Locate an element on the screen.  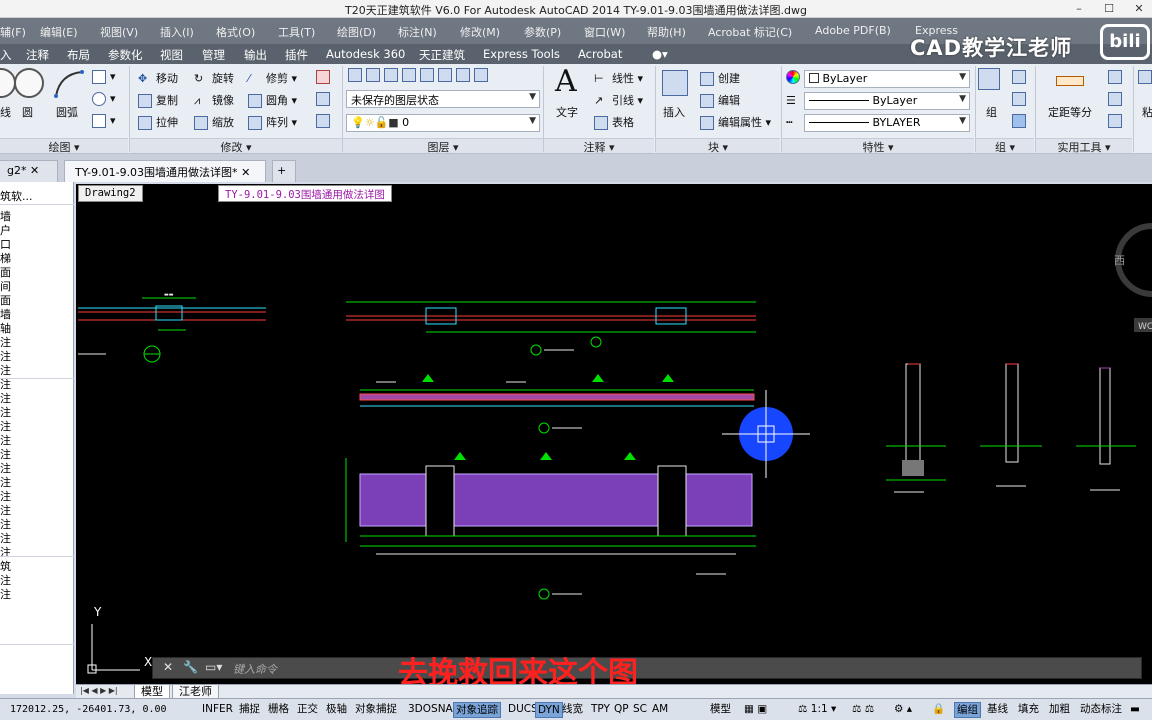
menu-view: 视图(V) is located at coordinates (119, 32).